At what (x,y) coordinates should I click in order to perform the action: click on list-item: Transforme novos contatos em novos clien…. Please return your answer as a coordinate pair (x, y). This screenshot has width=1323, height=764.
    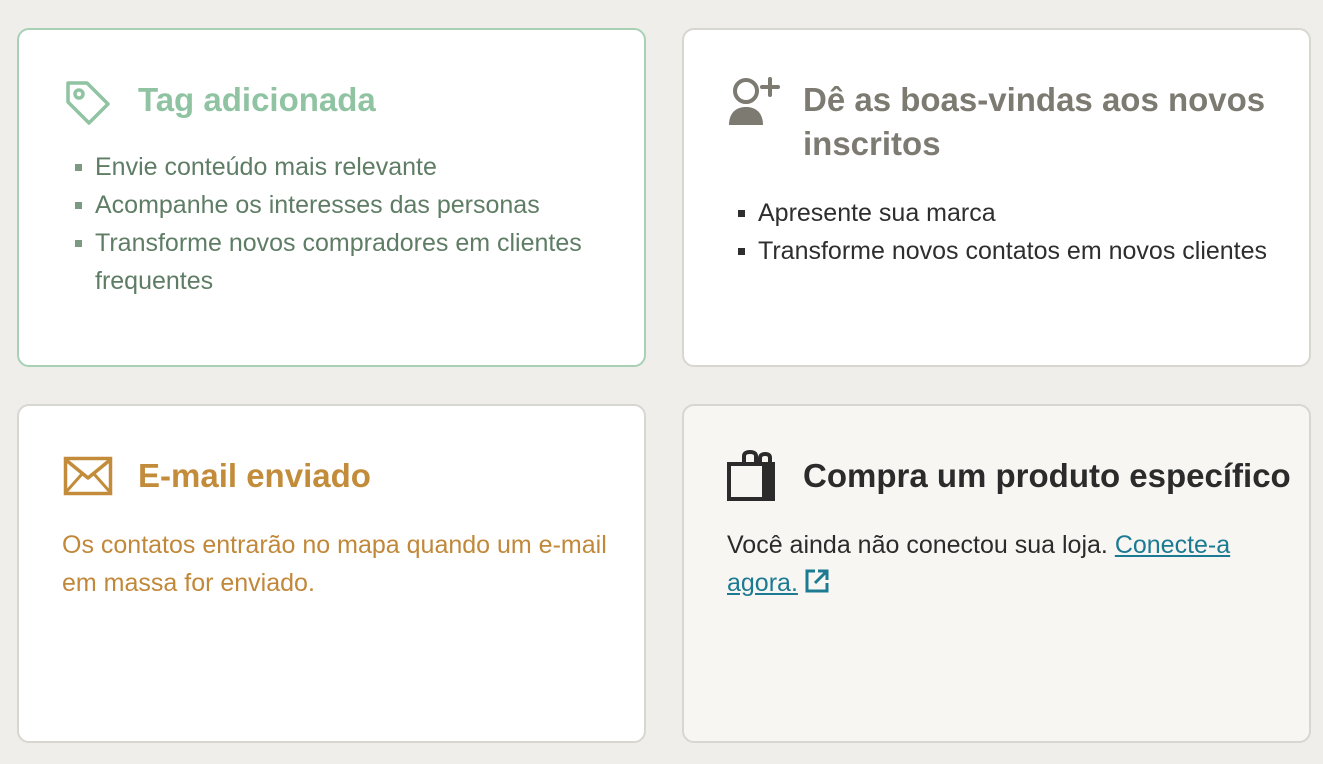
    Looking at the image, I should click on (1008, 251).